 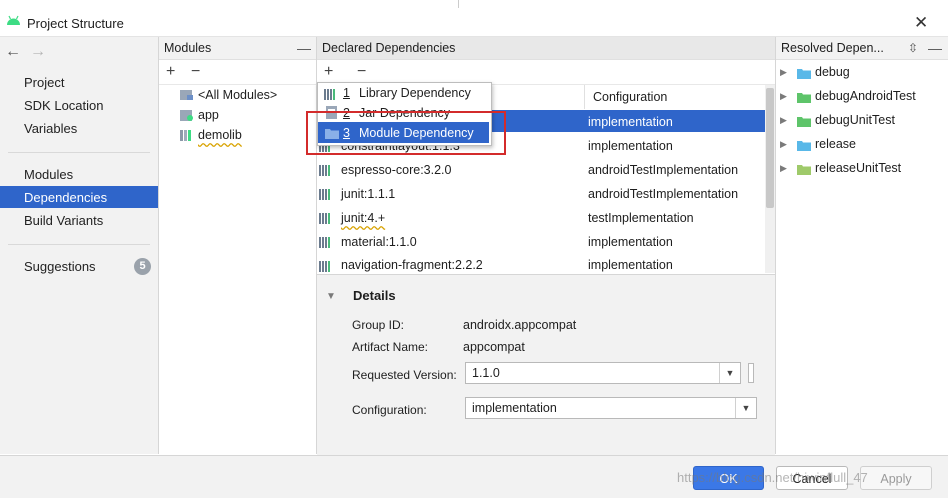 I want to click on group-id-value: androidx.appcompat, so click(x=520, y=325).